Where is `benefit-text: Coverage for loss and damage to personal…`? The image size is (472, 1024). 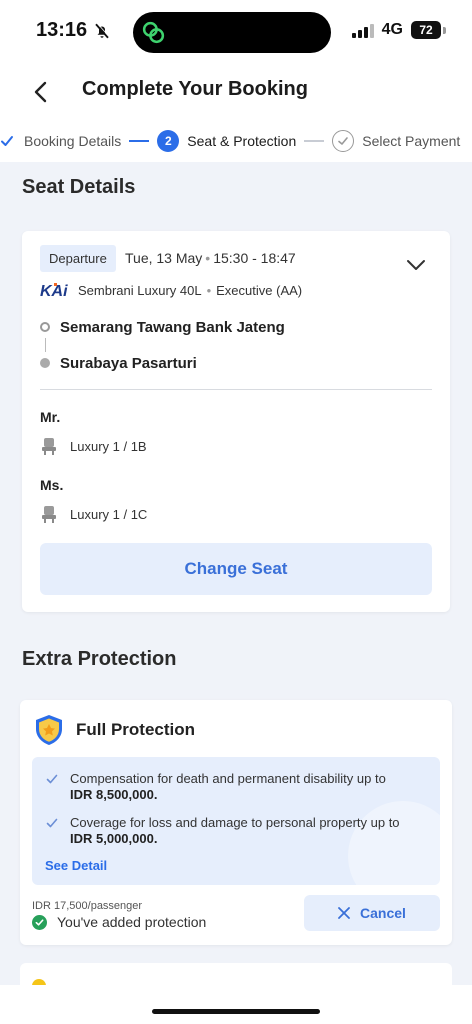 benefit-text: Coverage for loss and damage to personal… is located at coordinates (235, 822).